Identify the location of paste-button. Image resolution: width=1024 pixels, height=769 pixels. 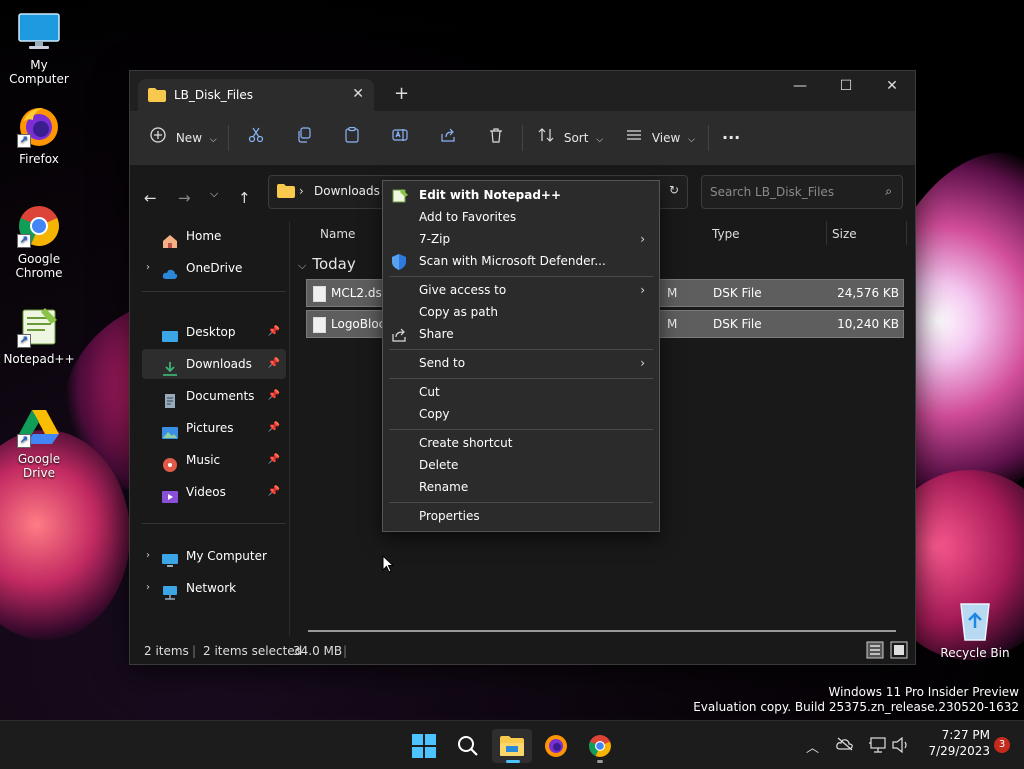
(352, 138).